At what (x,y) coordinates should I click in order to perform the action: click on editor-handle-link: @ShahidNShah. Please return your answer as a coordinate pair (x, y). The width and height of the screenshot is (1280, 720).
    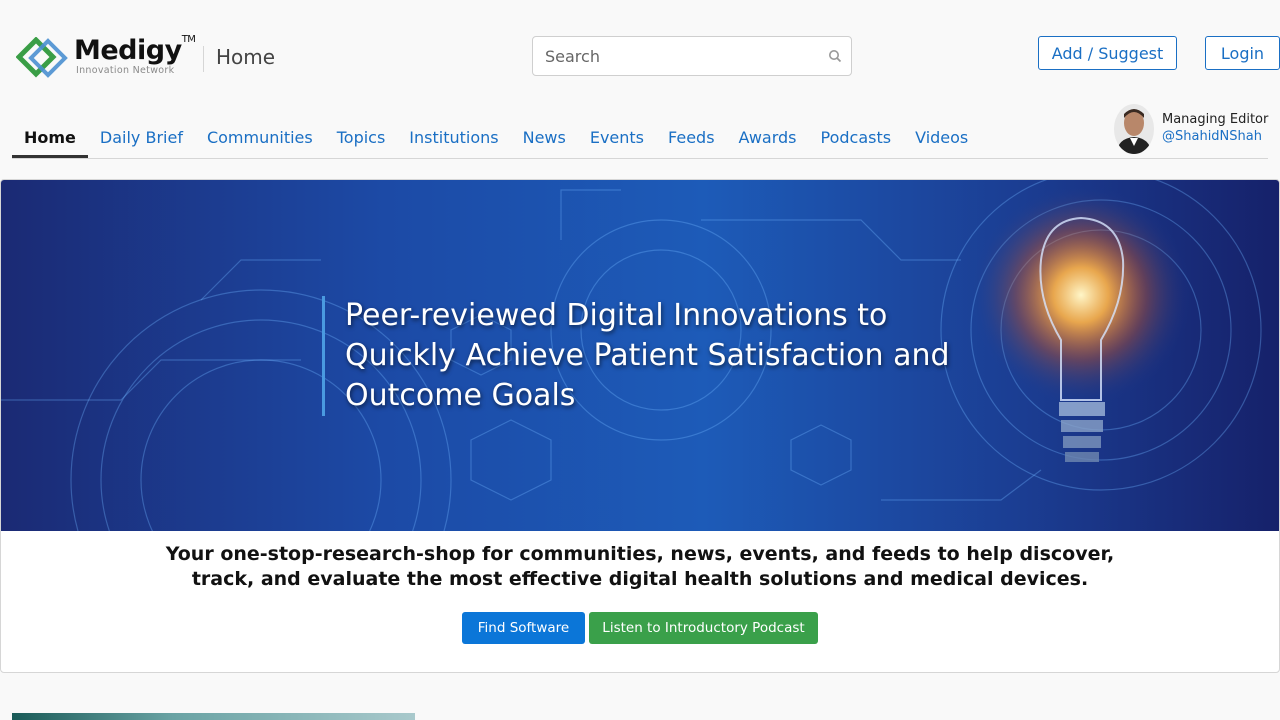
    Looking at the image, I should click on (1215, 137).